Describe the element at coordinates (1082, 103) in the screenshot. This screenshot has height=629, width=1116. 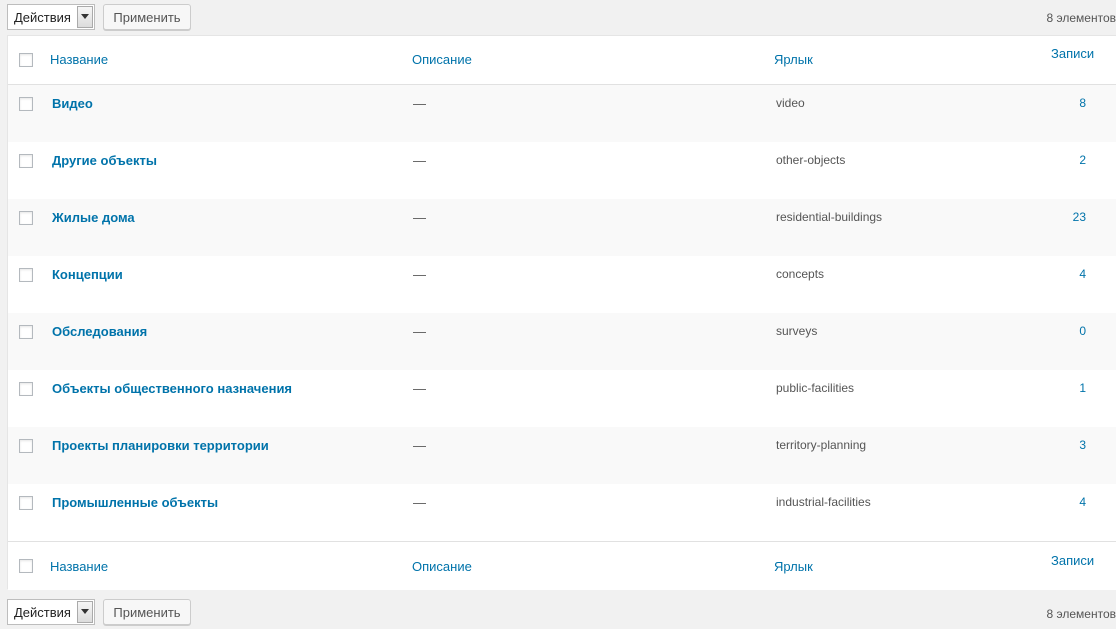
I see `term-posts-count: 8` at that location.